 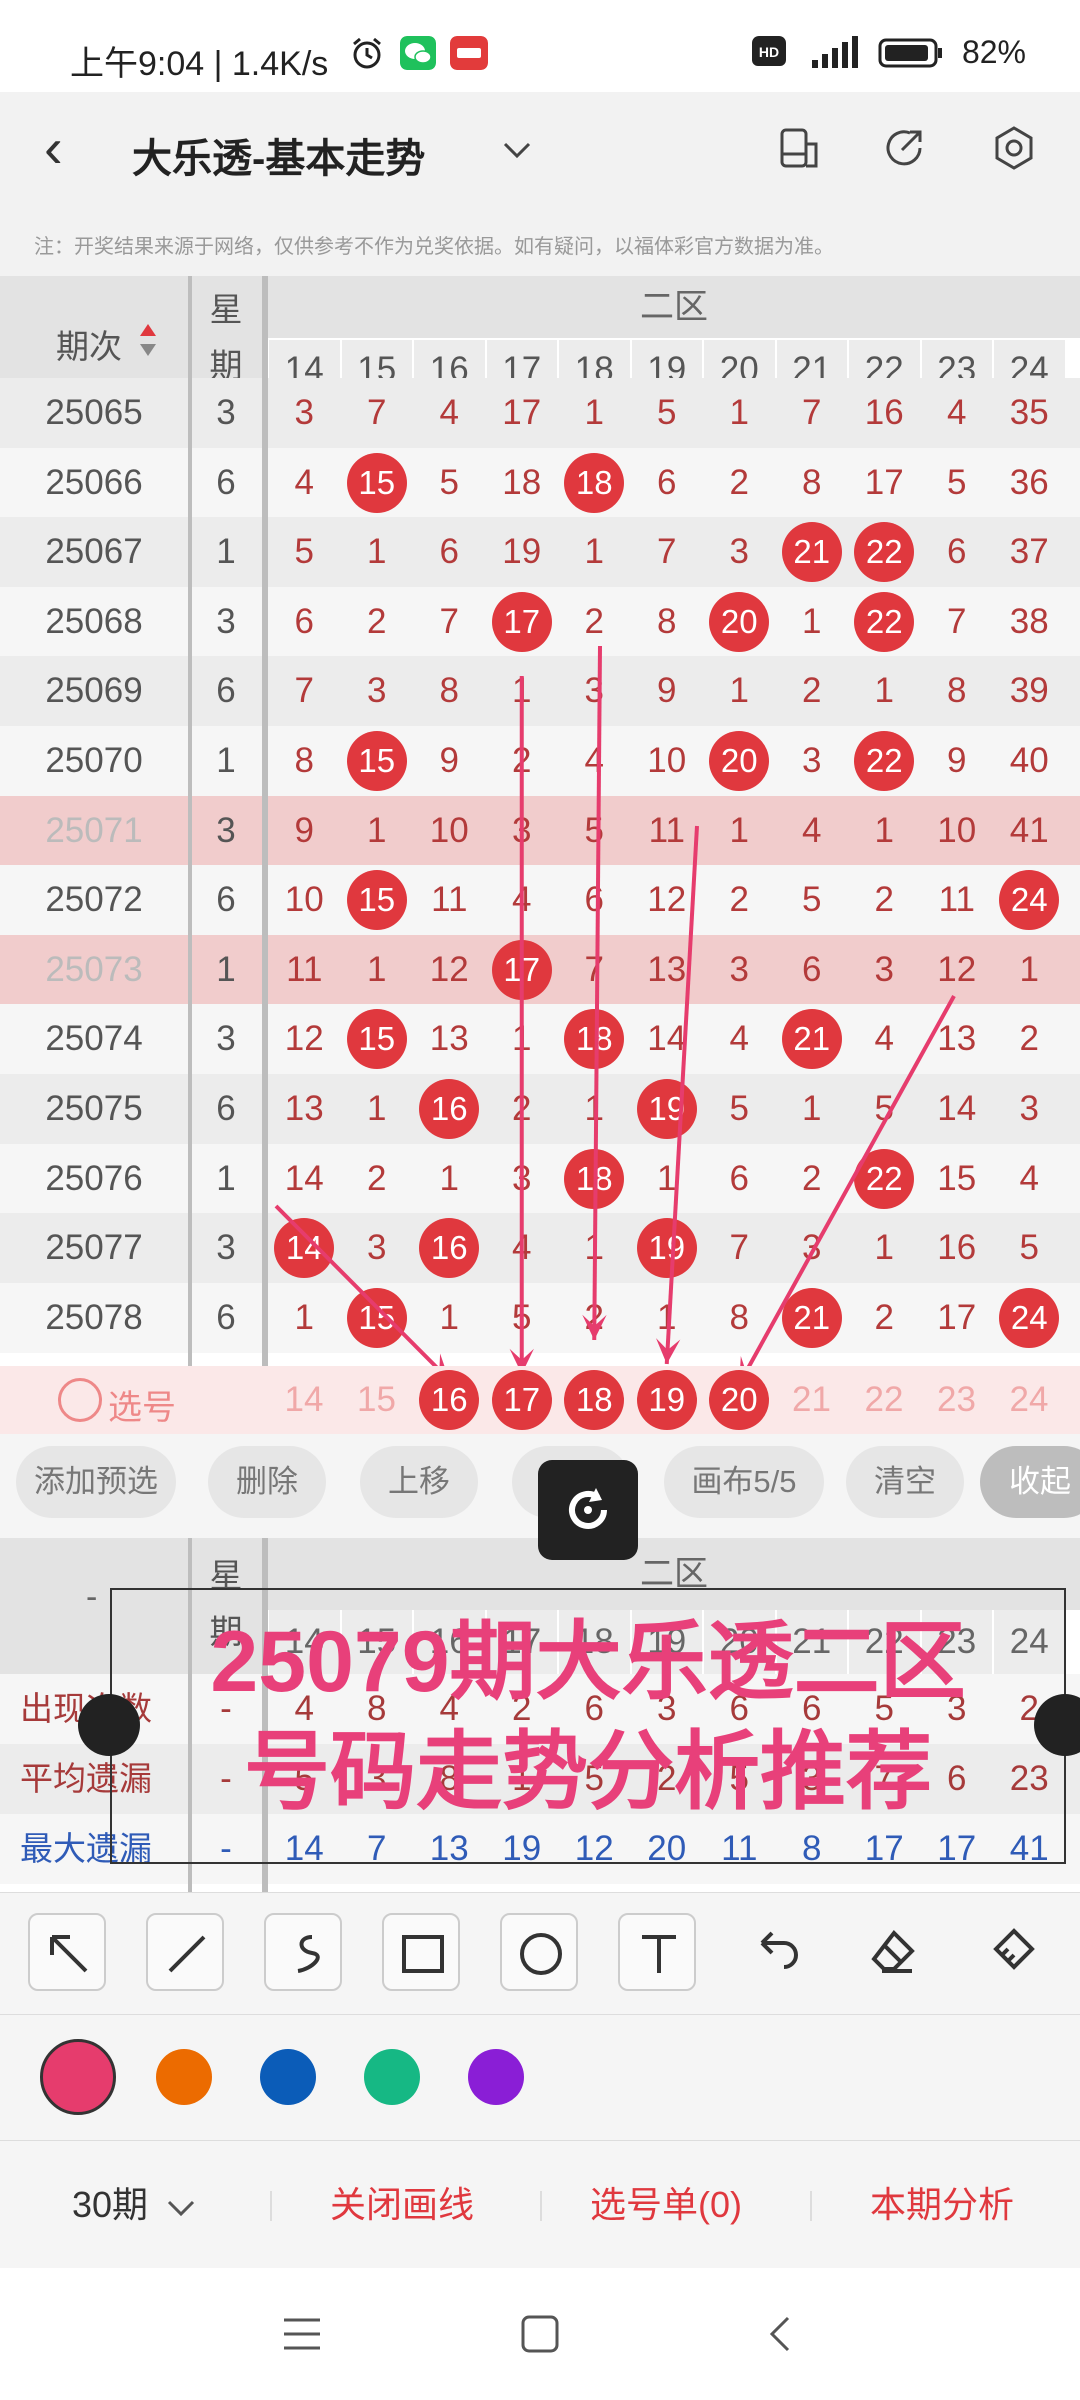 I want to click on sort-icon, so click(x=148, y=340).